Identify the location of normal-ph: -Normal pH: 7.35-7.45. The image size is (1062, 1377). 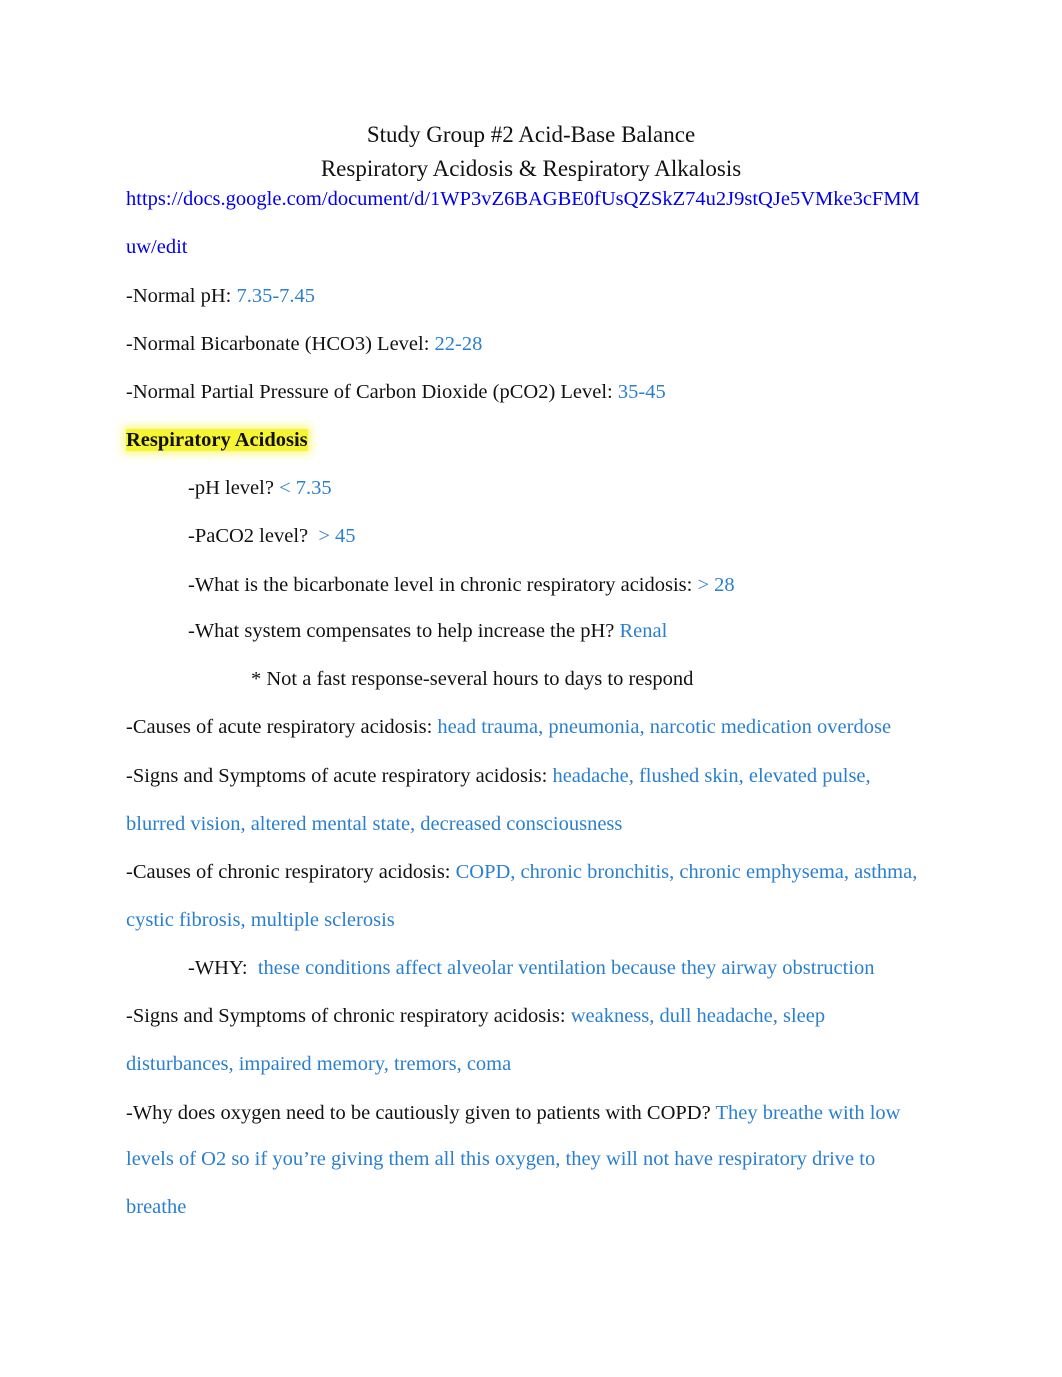
(220, 296).